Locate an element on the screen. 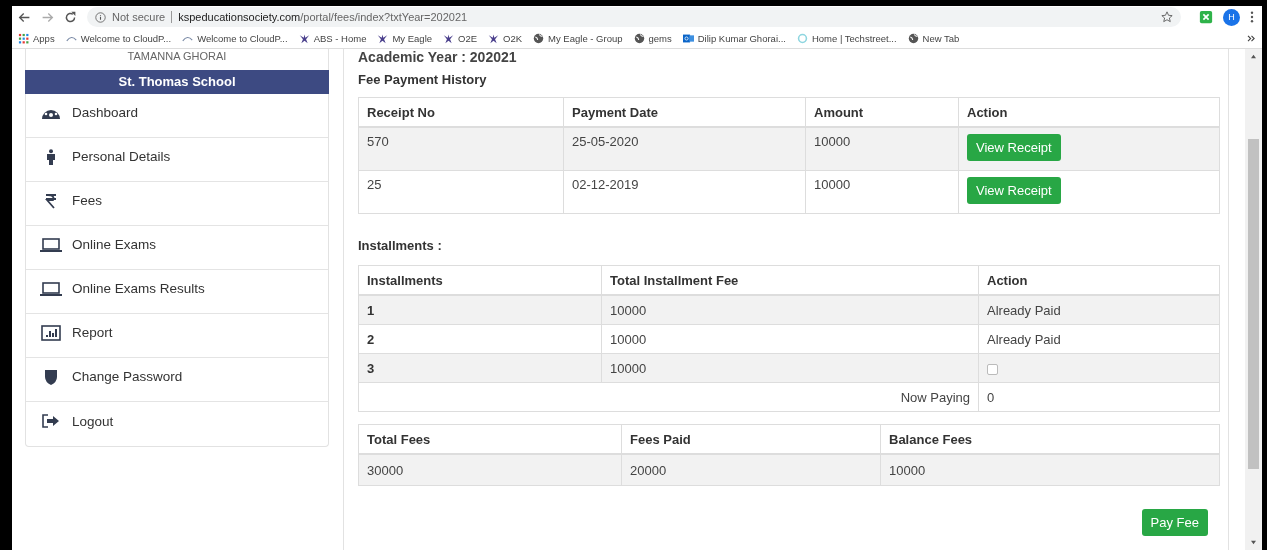  table-cell: 20000 is located at coordinates (751, 470).